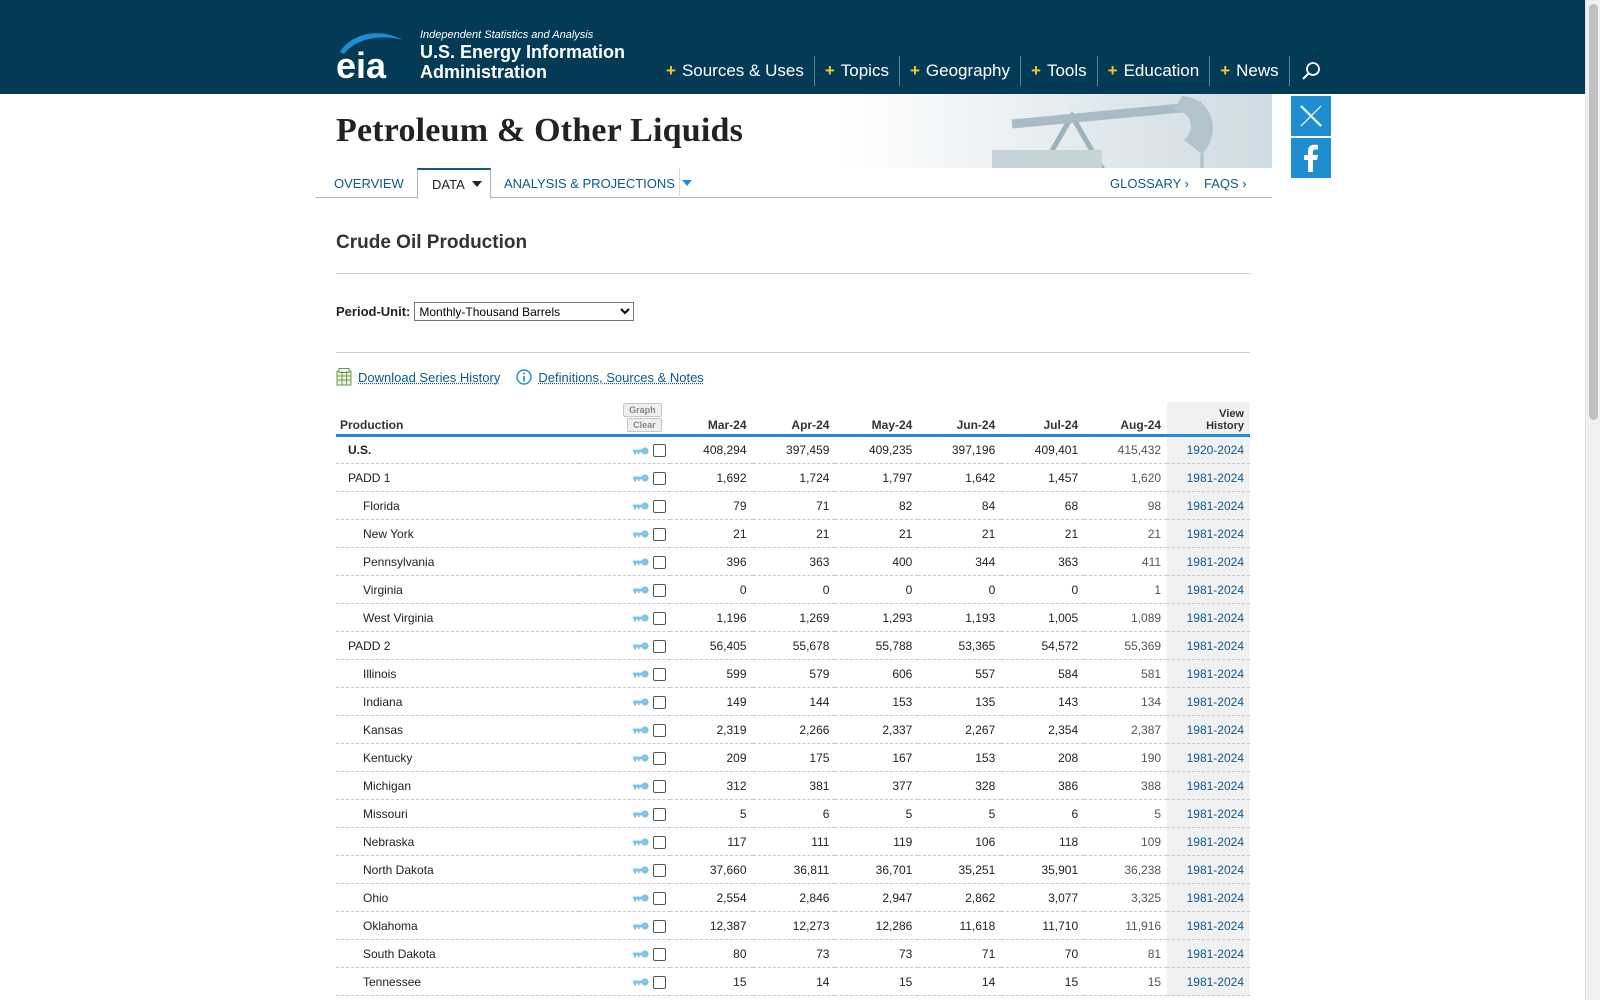  I want to click on view-history-link: 1920-2024, so click(1208, 449).